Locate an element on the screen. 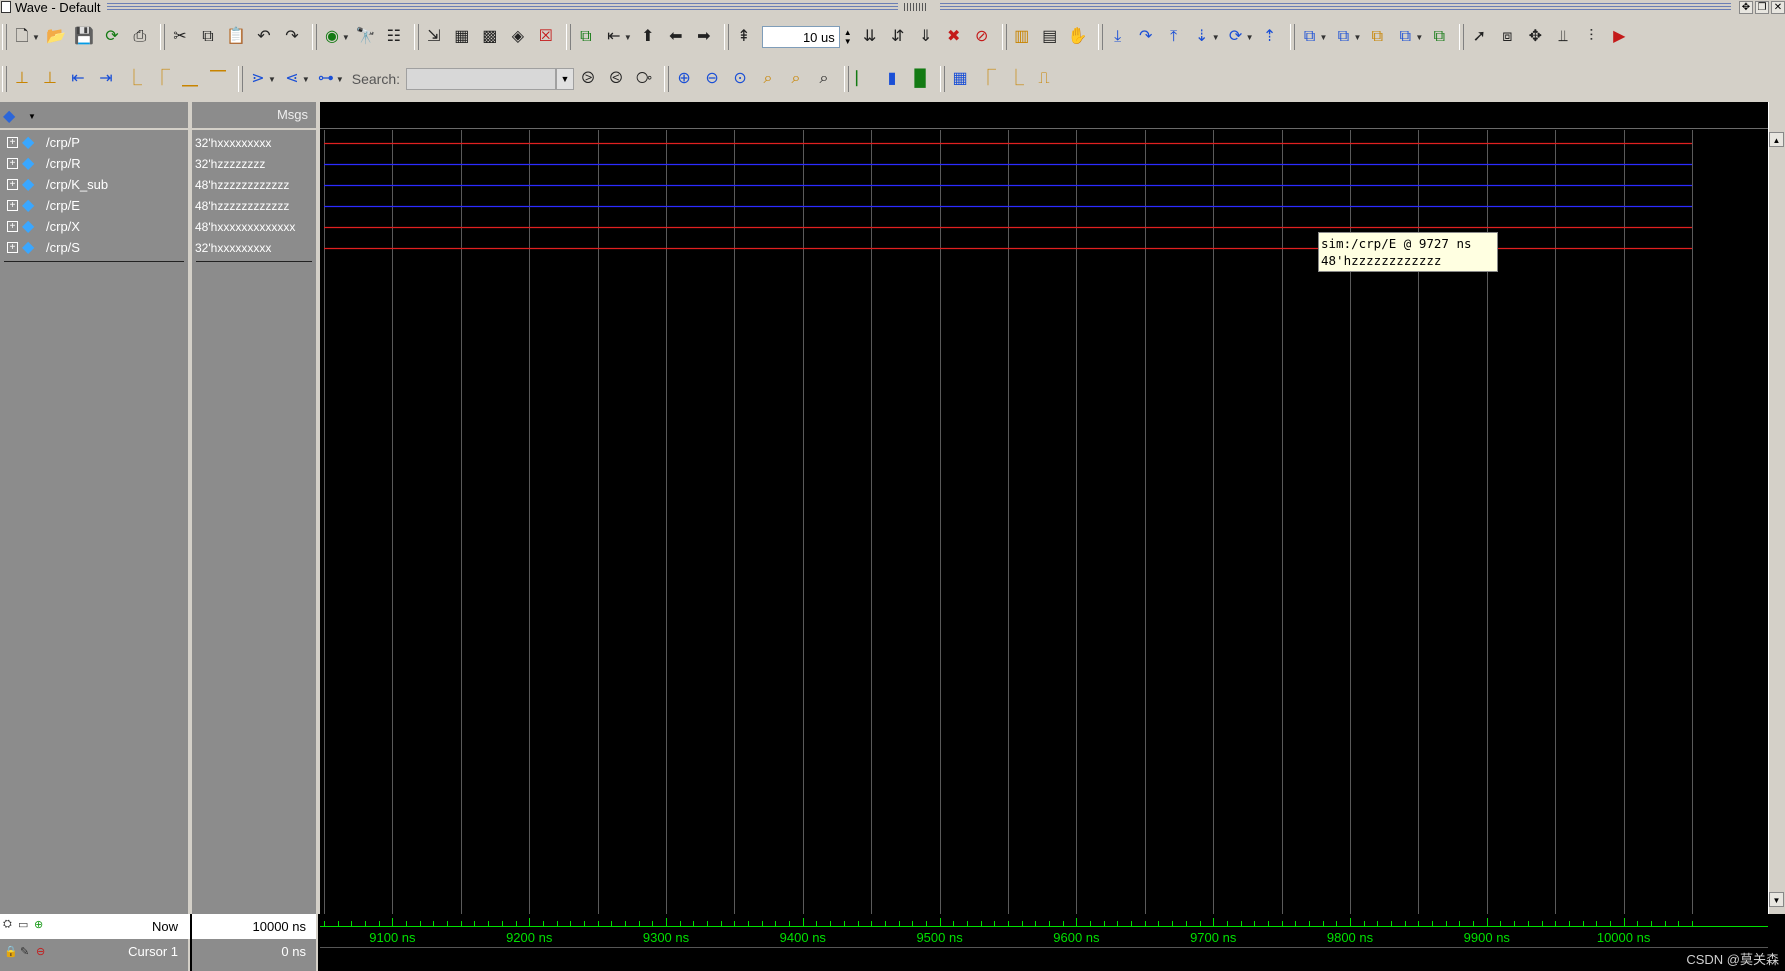 The image size is (1785, 971). zoom-full-icon: ⊙ is located at coordinates (740, 79).